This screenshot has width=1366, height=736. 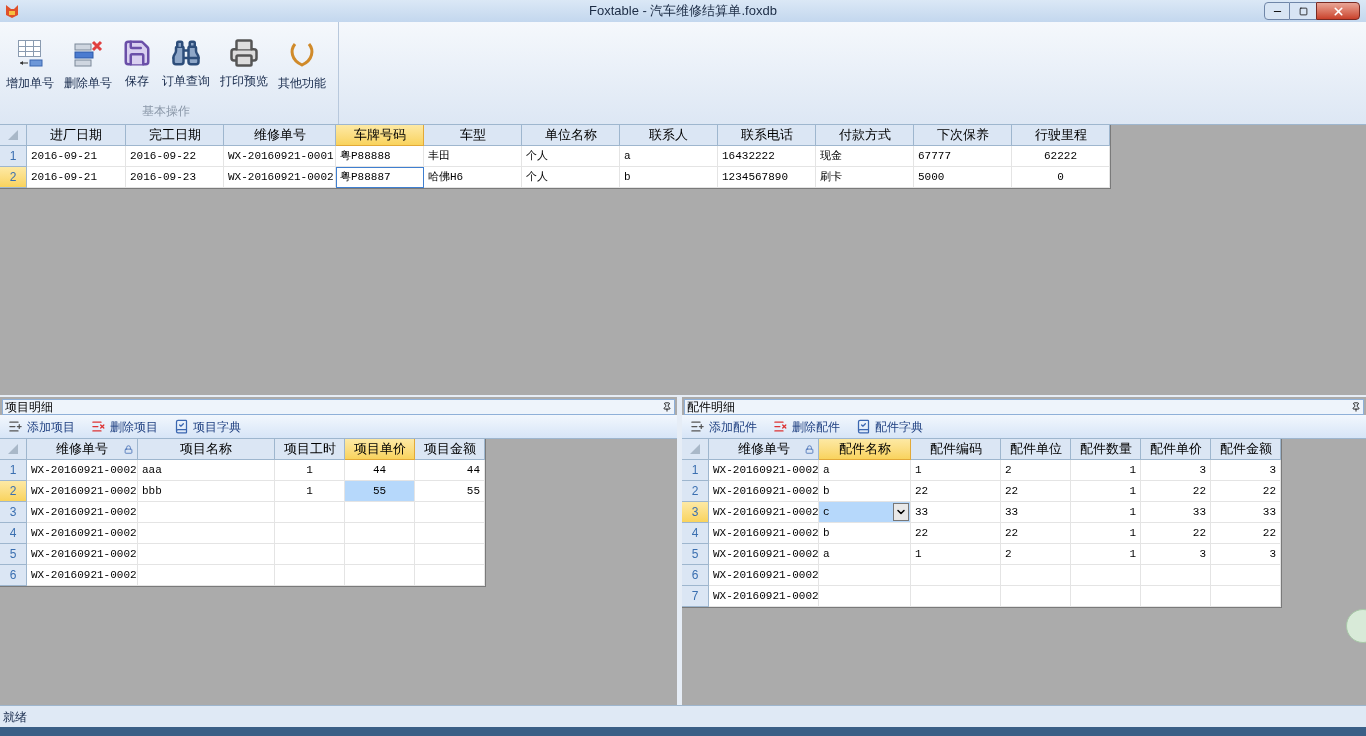 I want to click on toolbar-button: 配件字典, so click(x=889, y=426).